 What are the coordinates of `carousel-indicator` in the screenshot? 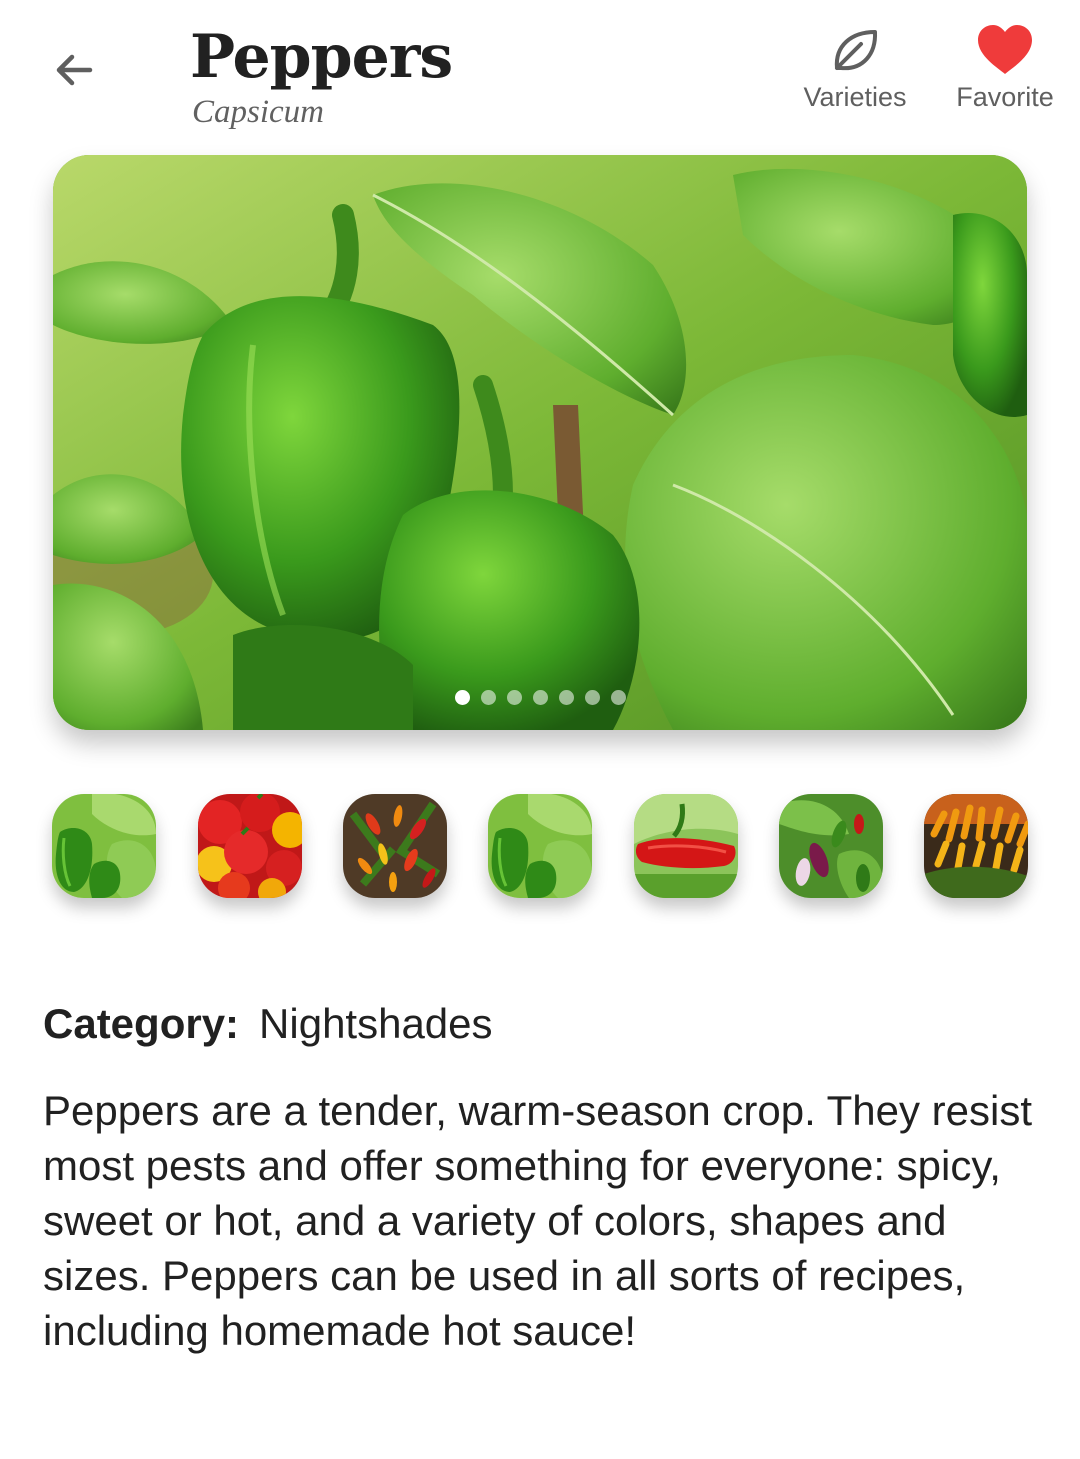 It's located at (540, 697).